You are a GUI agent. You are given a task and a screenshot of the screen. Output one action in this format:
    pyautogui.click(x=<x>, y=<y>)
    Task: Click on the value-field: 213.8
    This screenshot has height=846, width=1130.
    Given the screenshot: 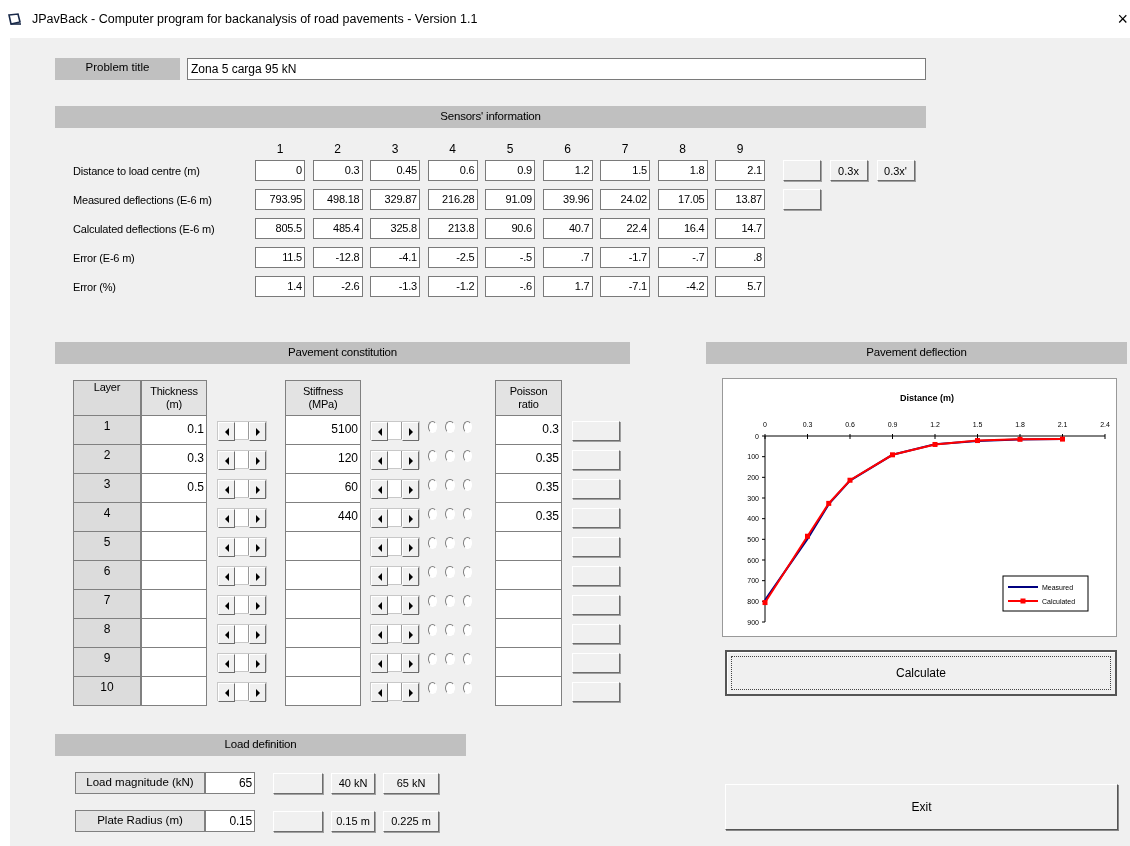 What is the action you would take?
    pyautogui.click(x=452, y=228)
    